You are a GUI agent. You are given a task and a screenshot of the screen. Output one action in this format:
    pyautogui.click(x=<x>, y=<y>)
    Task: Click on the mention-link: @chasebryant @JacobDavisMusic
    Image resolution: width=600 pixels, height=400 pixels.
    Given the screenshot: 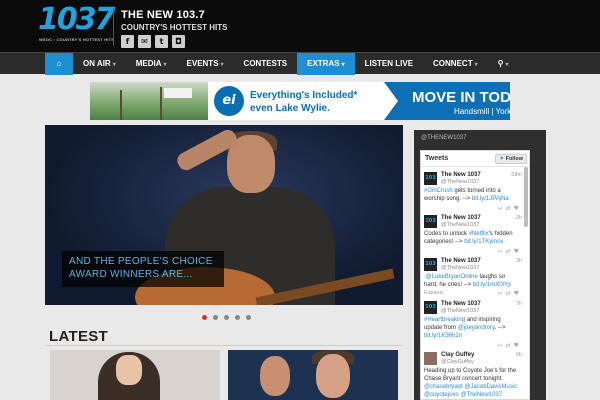 What is the action you would take?
    pyautogui.click(x=473, y=387)
    